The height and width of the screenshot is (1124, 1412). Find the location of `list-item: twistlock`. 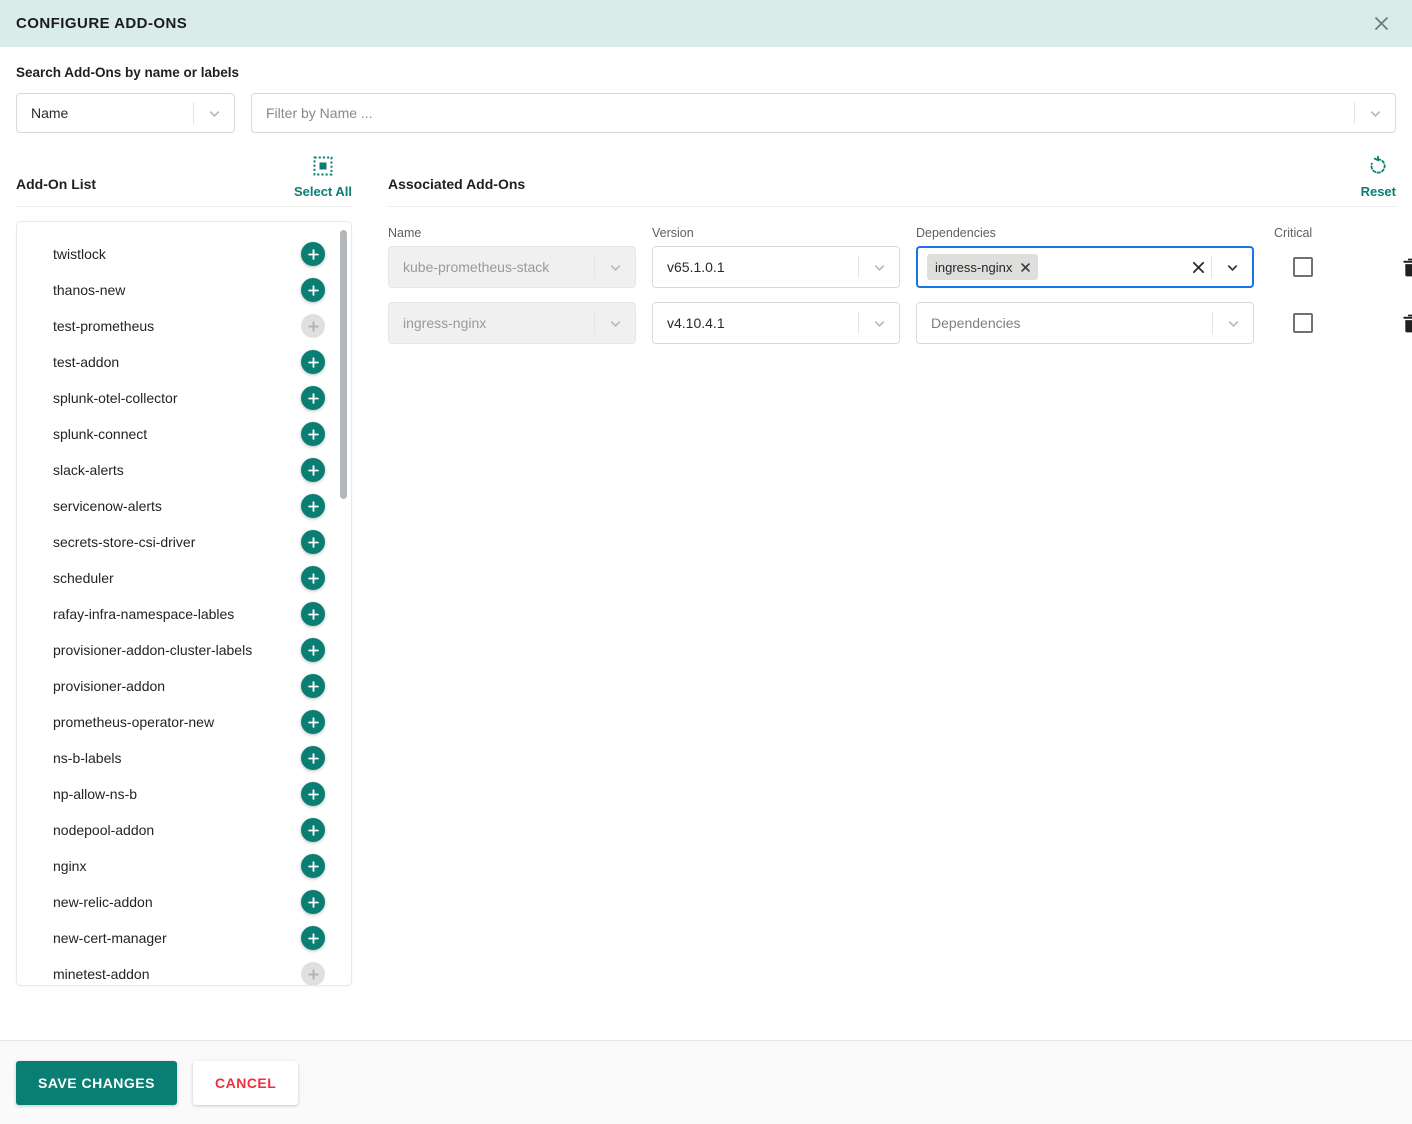

list-item: twistlock is located at coordinates (184, 254).